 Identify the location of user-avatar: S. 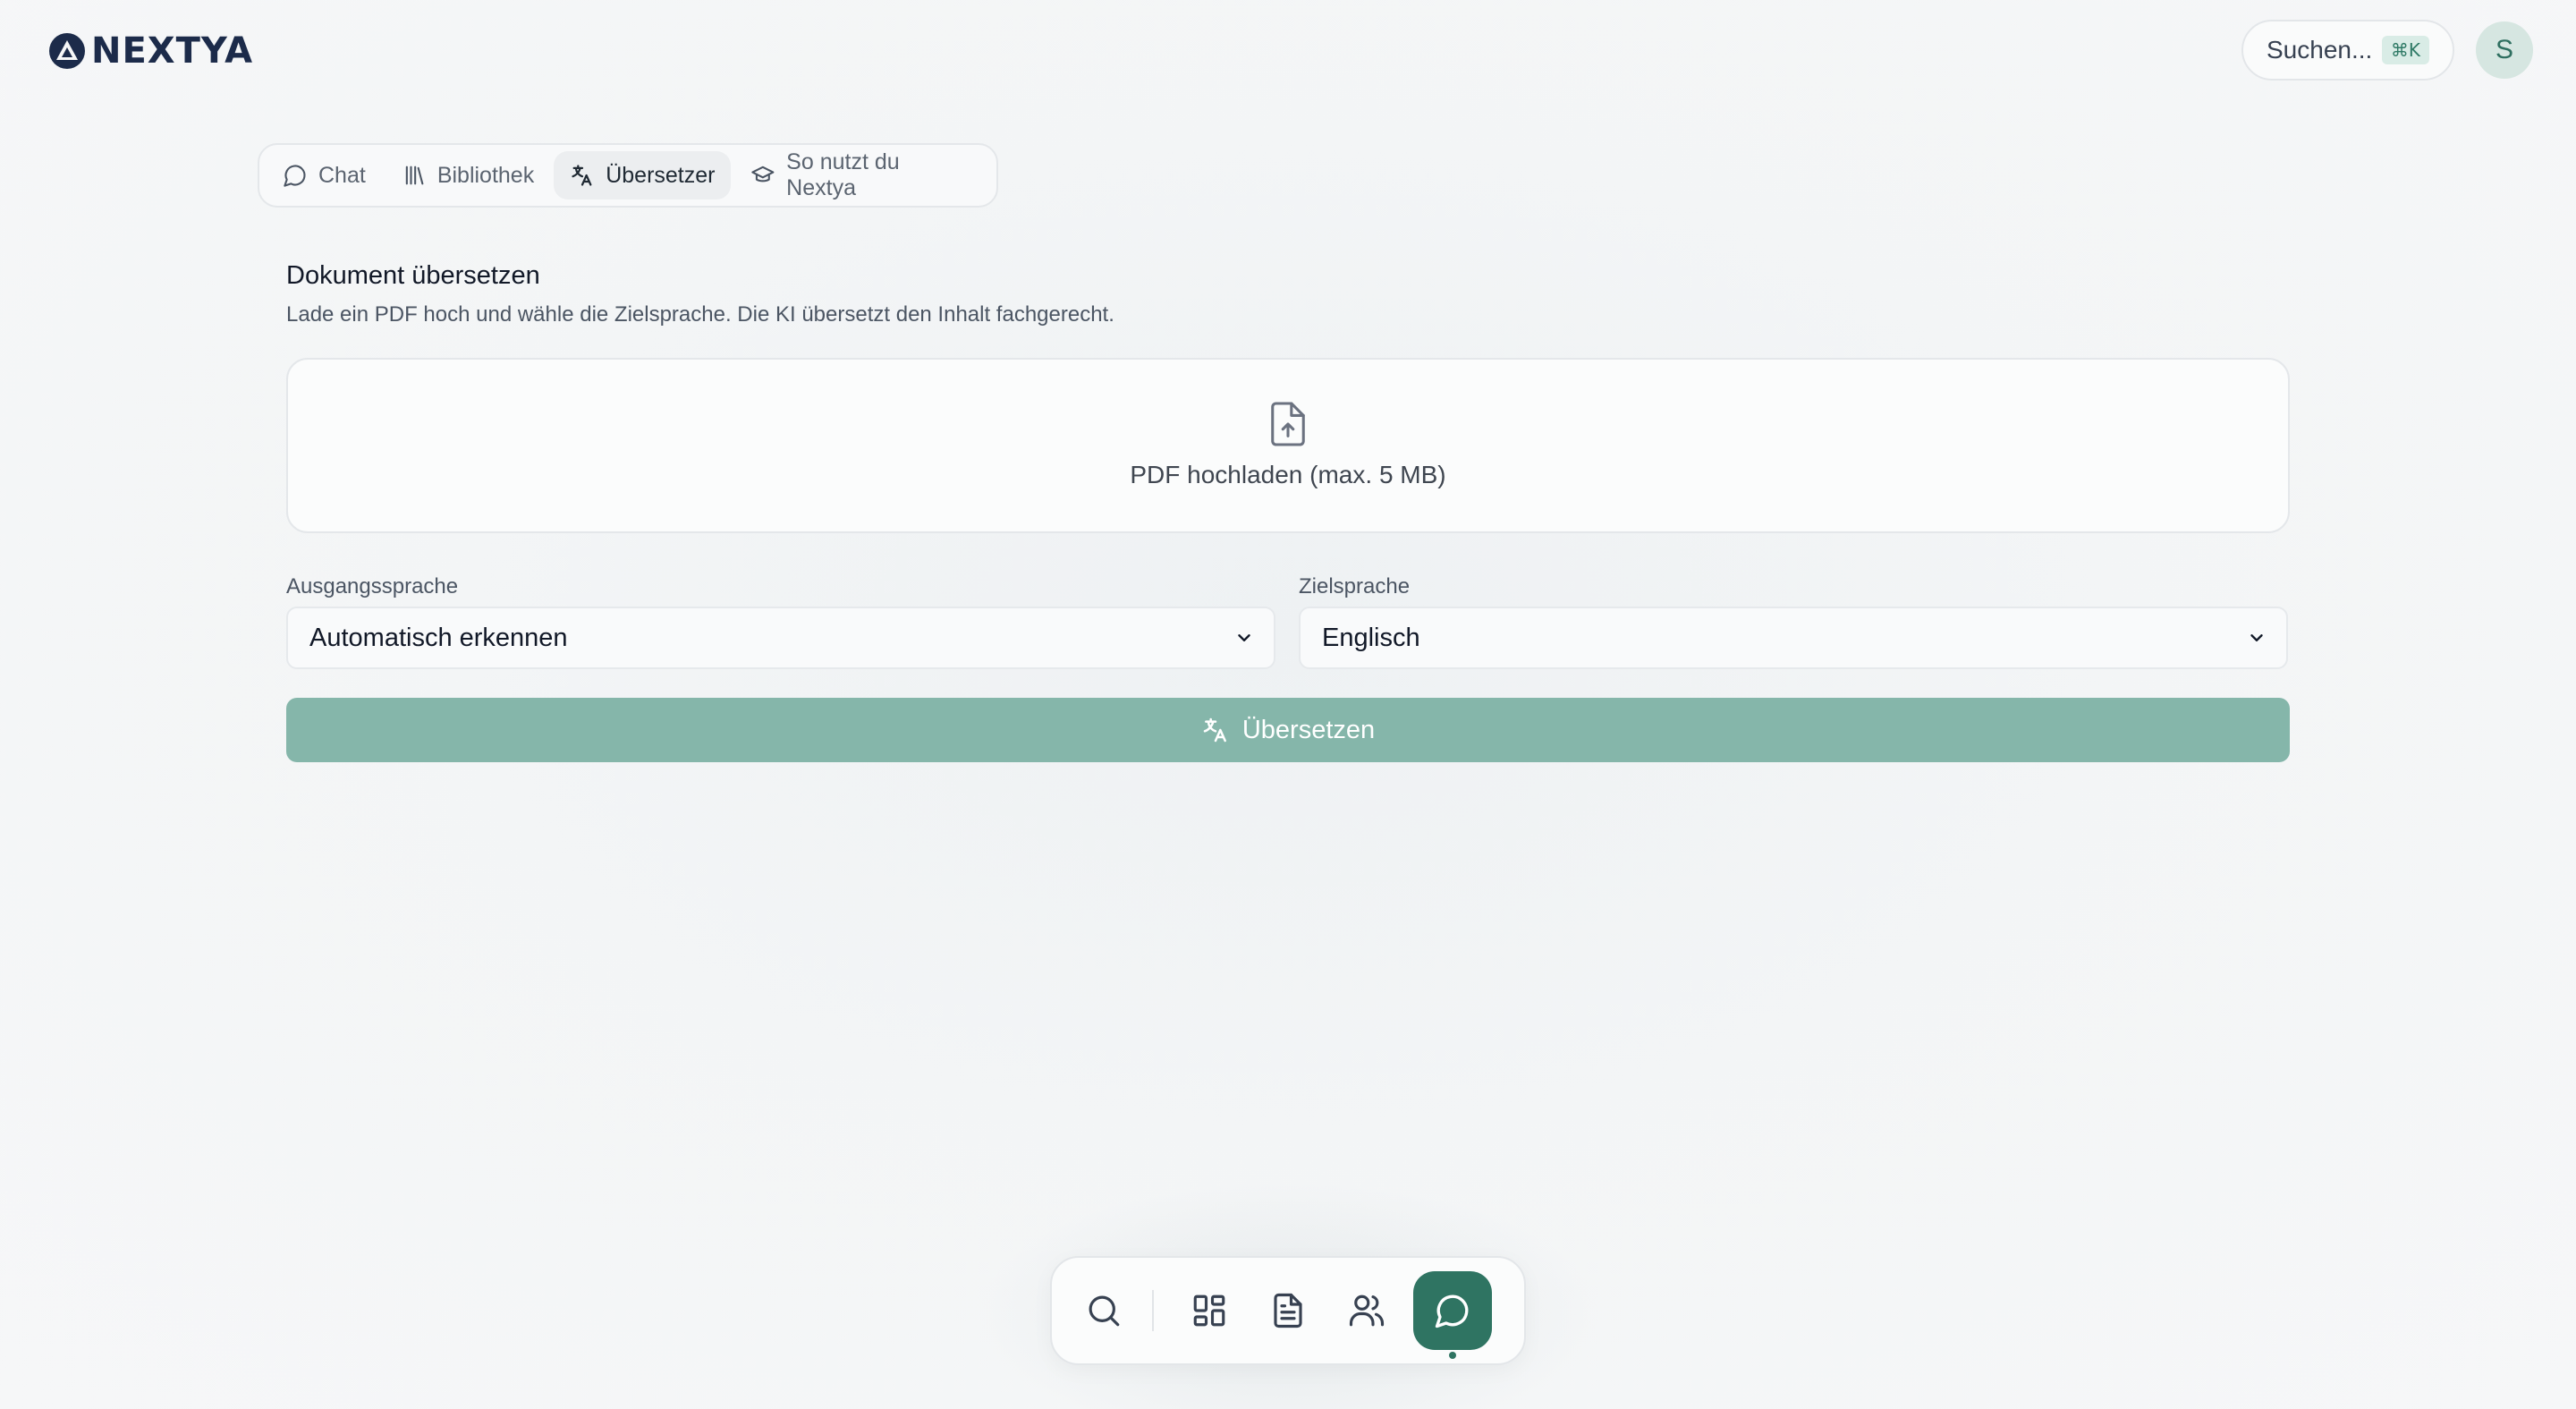
(2504, 50).